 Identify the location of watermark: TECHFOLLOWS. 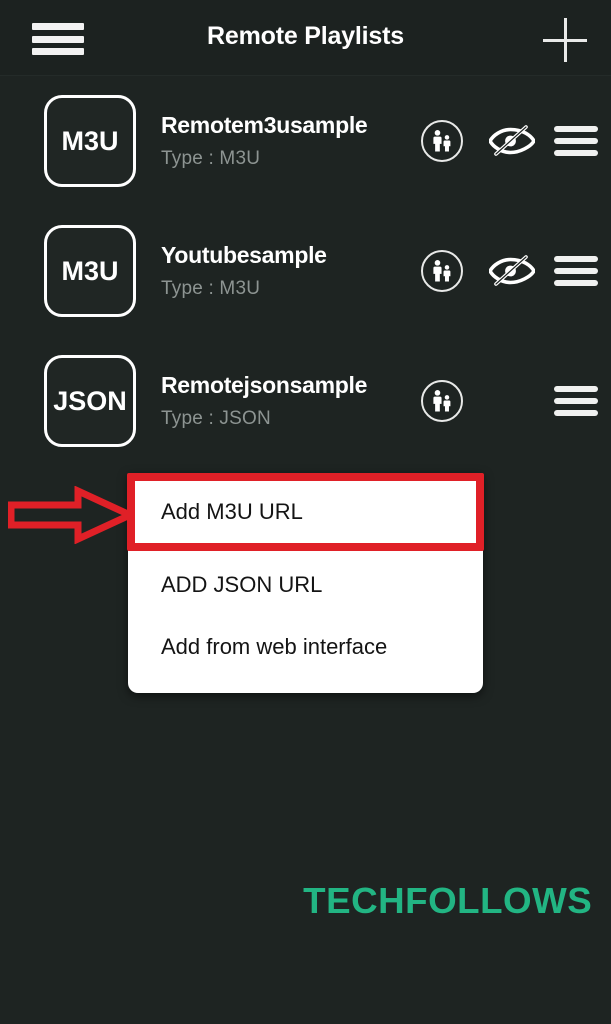
(447, 900).